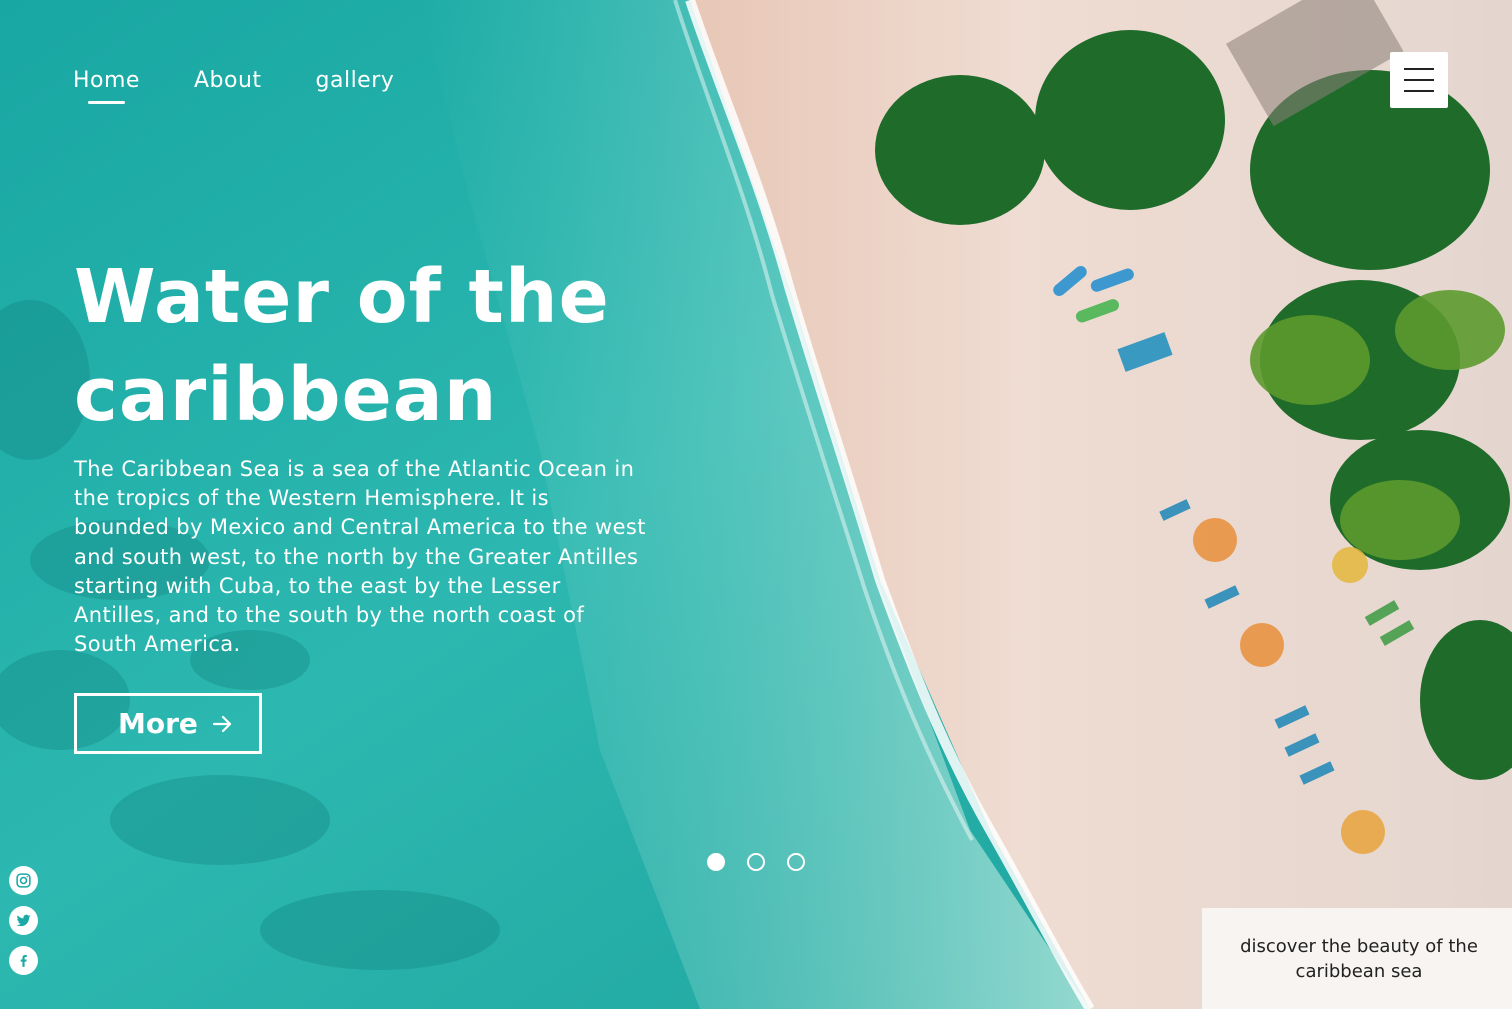  I want to click on facebook-link, so click(23, 960).